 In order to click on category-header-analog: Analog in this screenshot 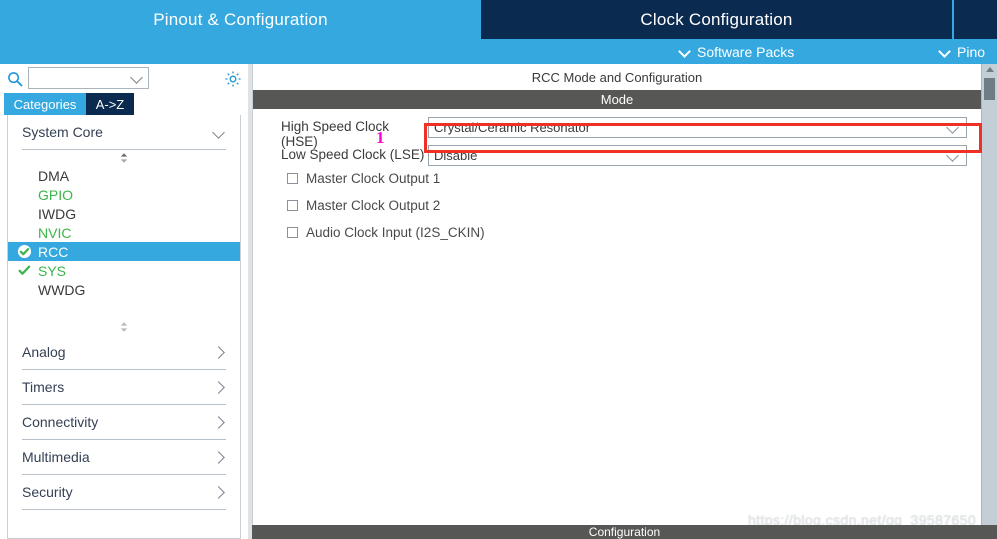, I will do `click(124, 352)`.